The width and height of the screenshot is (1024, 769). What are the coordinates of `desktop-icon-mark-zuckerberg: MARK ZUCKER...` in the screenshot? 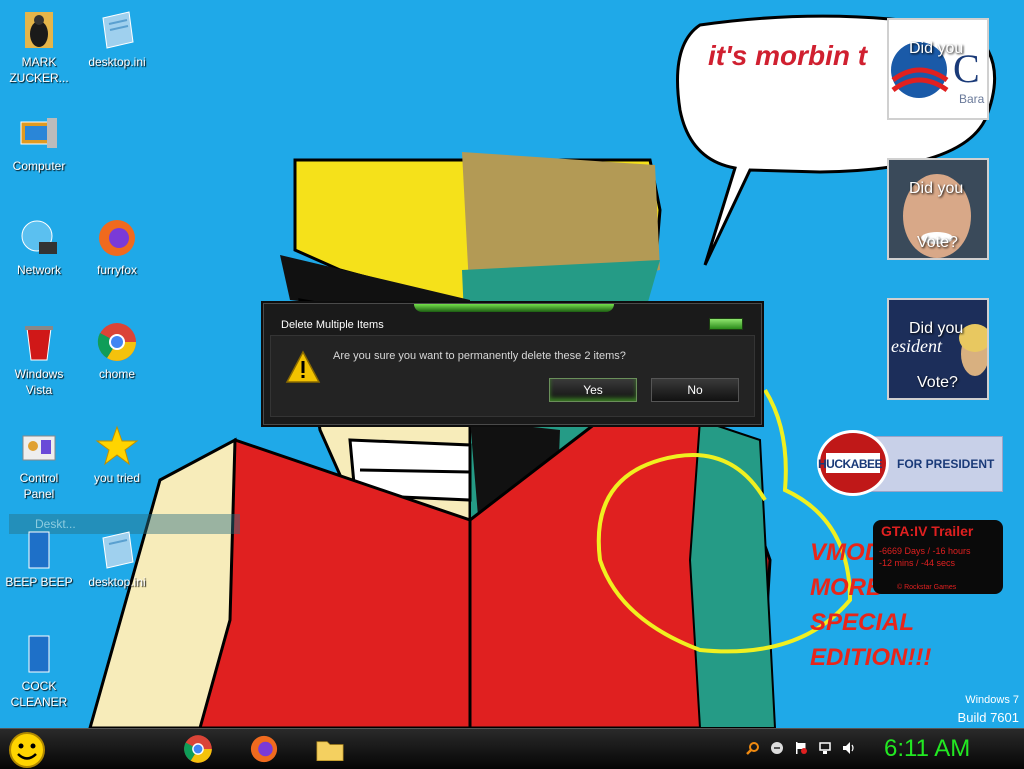 It's located at (39, 47).